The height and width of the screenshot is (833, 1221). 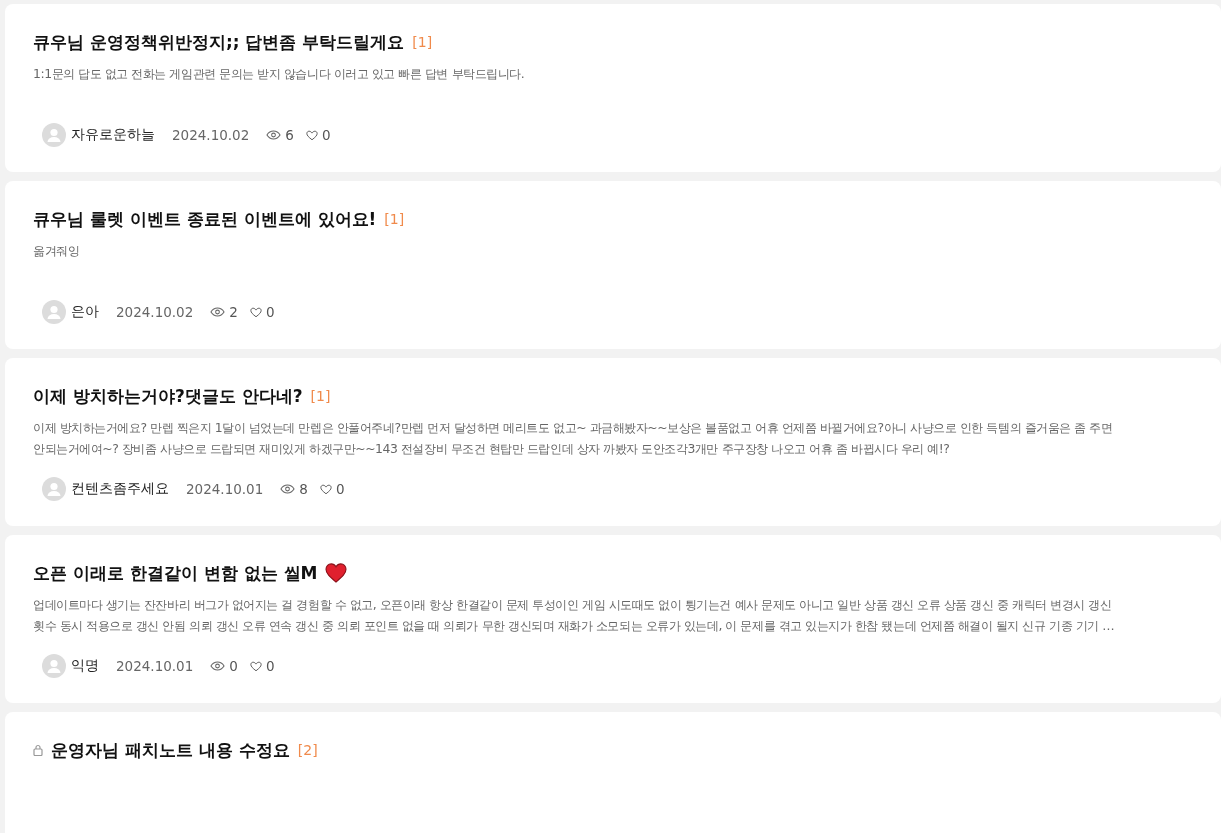 I want to click on post-excerpt-line: 업데이트마다 생기는 잔잔바리 버그가 없어지는 걸 경험할 수 없고, 오픈이래 항상 한결같이 문제 투성이인 게임 시도때도 없이 튕기는건 예사 문제도 아니고 일반 상품 갱신 오류 상품 갱신 중 캐릭터 변경시 갱신, so click(x=572, y=605).